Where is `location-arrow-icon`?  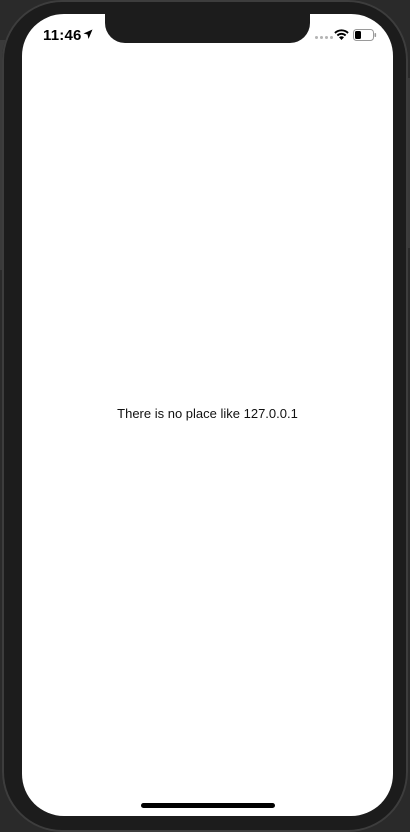 location-arrow-icon is located at coordinates (88, 34).